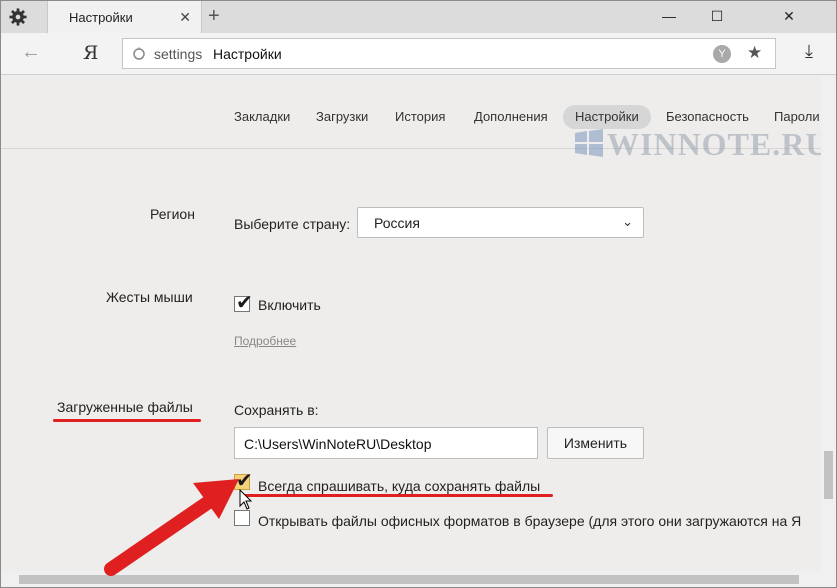  I want to click on toolbar: ← Я settings Настройки Y ★ ⤓, so click(418, 54).